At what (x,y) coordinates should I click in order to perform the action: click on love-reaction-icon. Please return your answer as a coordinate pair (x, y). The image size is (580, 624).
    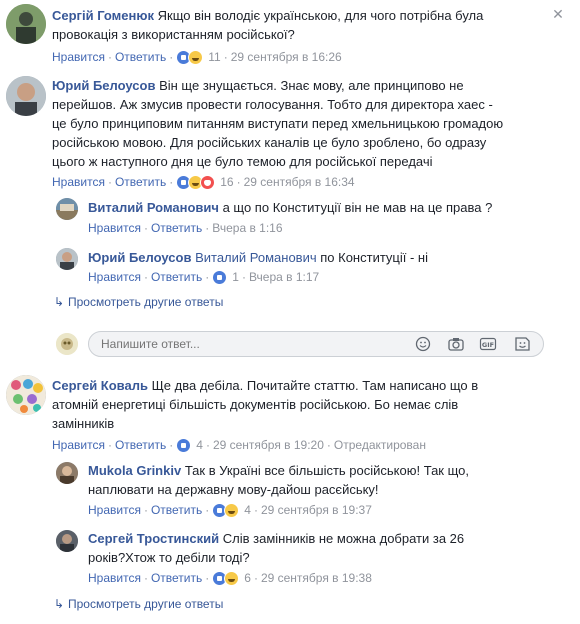
    Looking at the image, I should click on (208, 183).